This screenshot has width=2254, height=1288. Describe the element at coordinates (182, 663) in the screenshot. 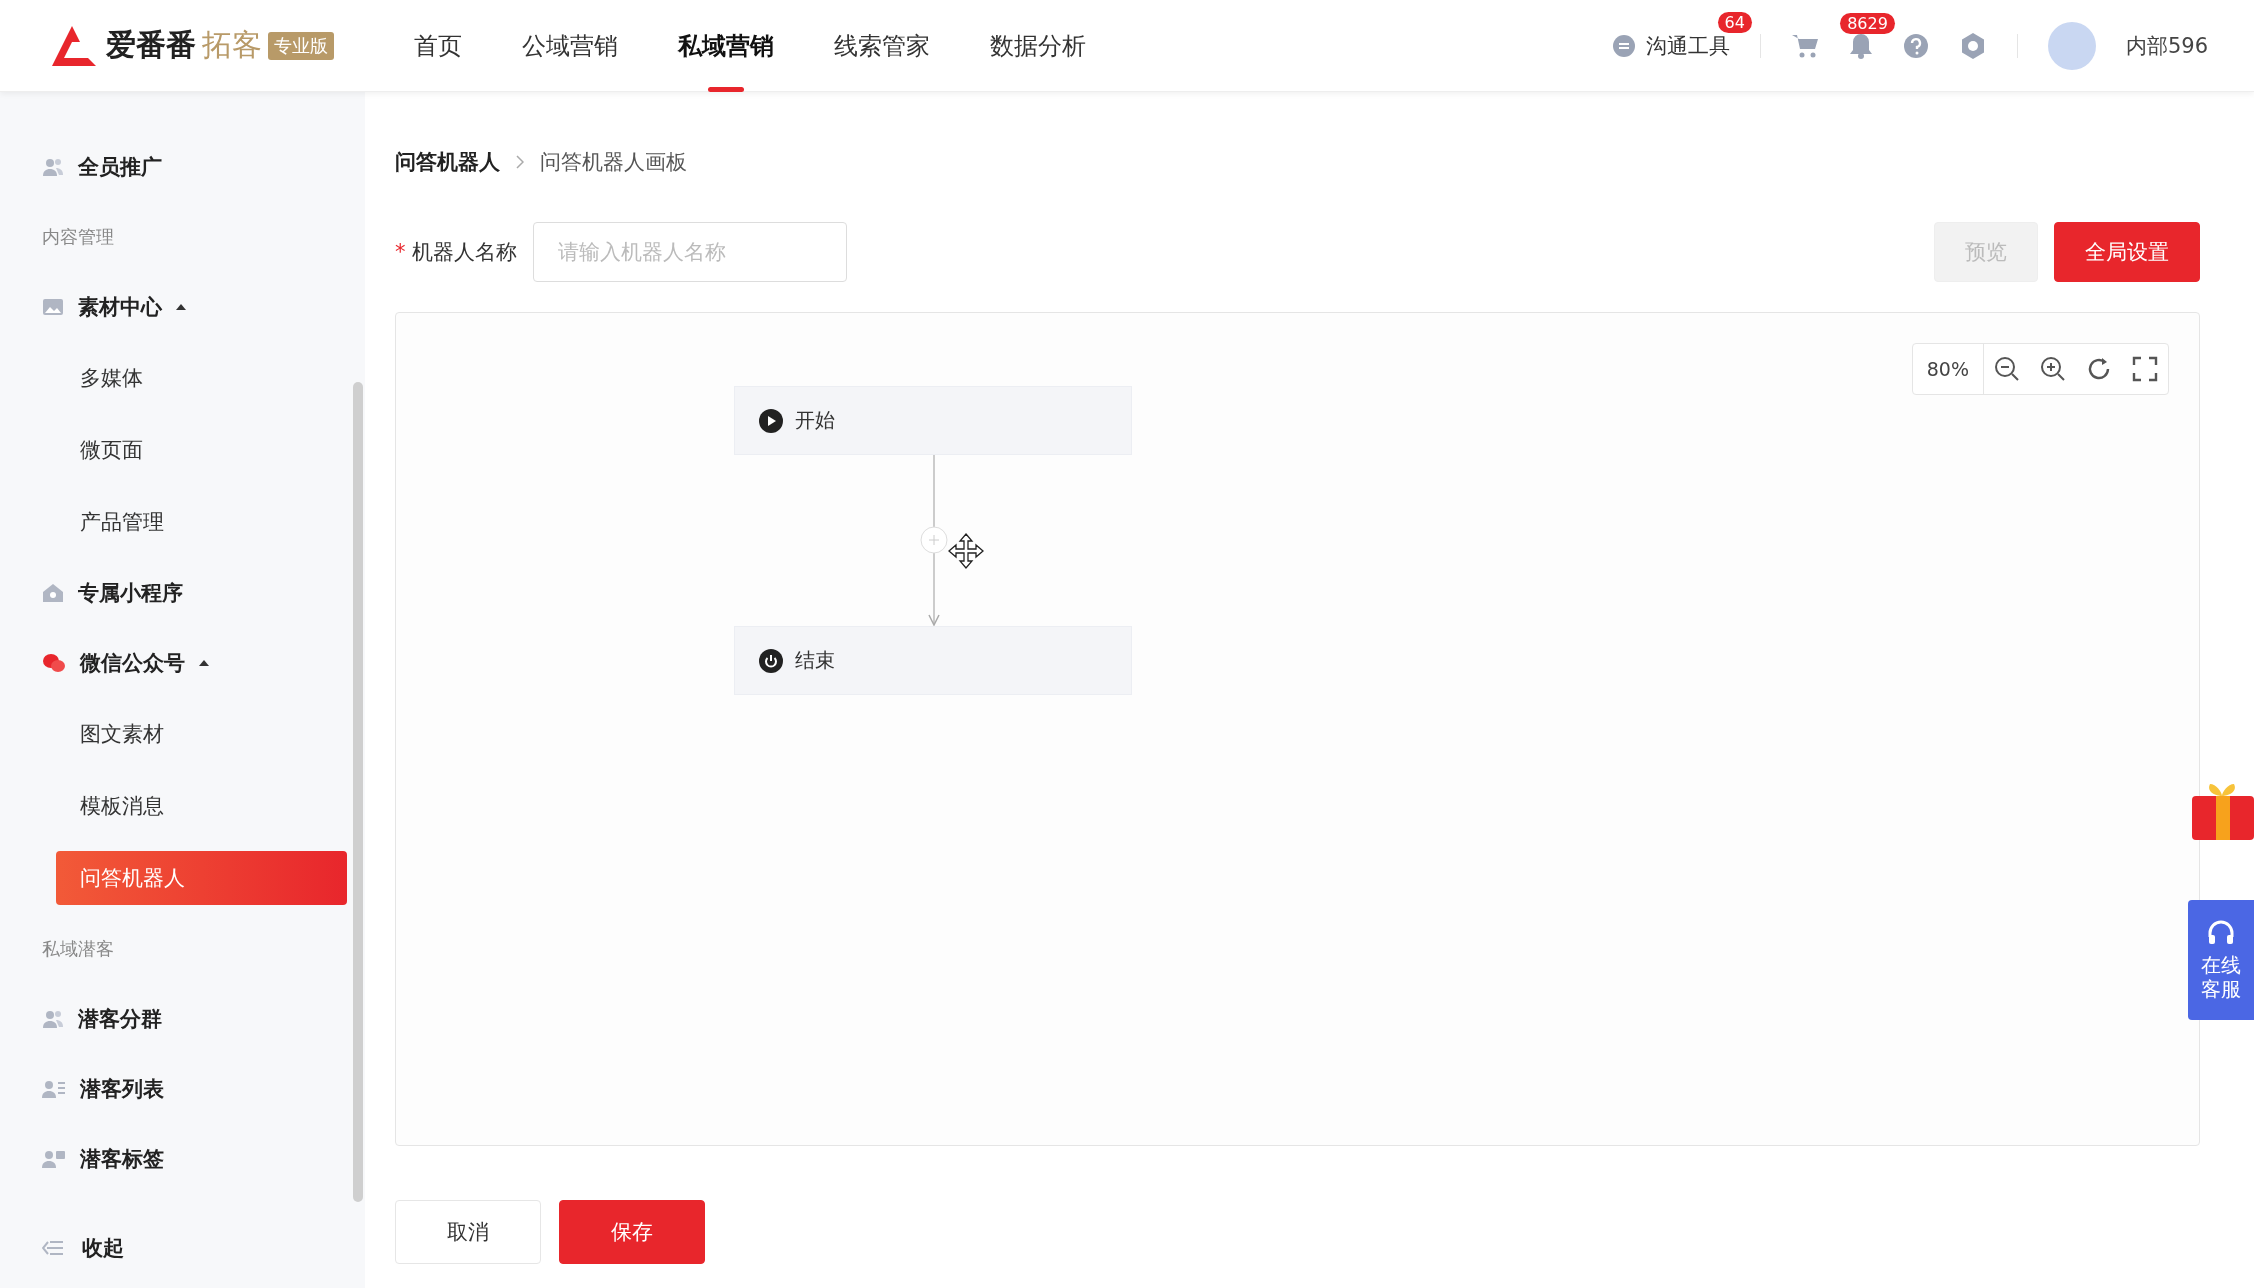

I see `menu-item: 微信公众号` at that location.